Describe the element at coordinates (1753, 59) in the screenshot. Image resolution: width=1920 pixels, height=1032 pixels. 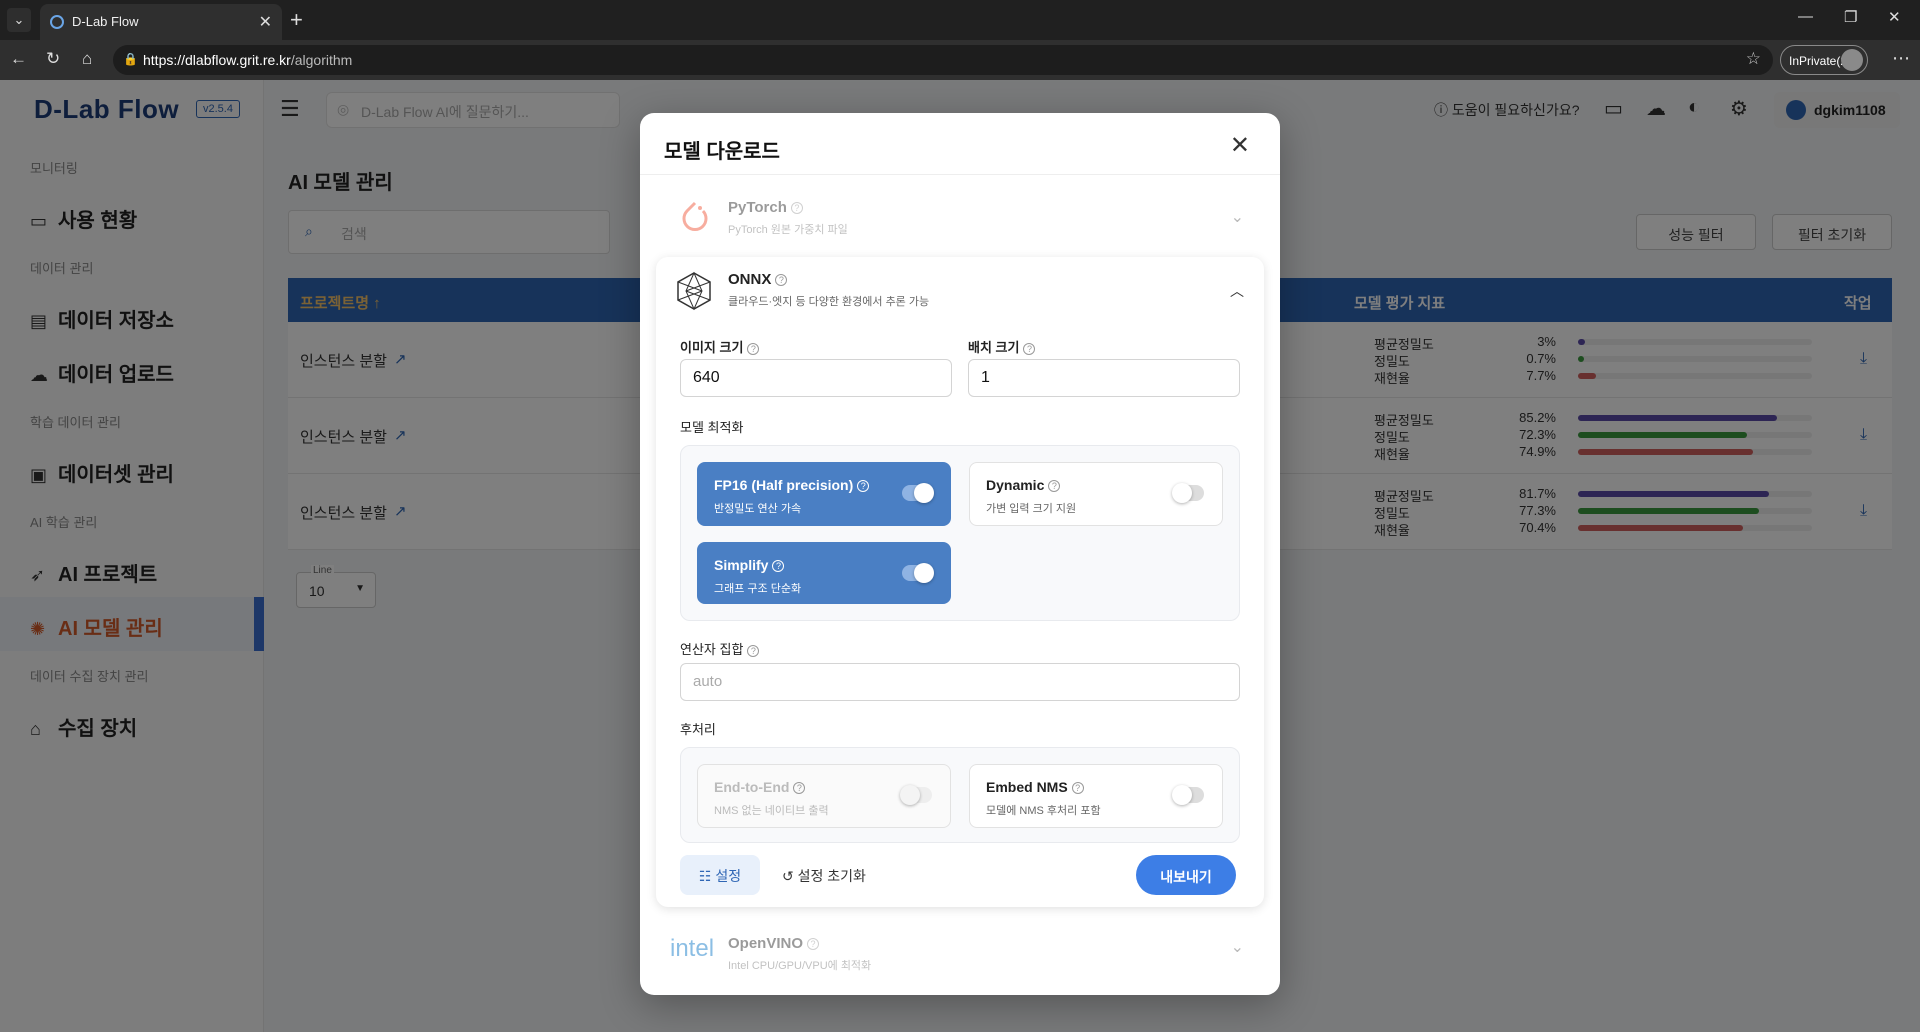
I see `favorite-star-icon: ☆` at that location.